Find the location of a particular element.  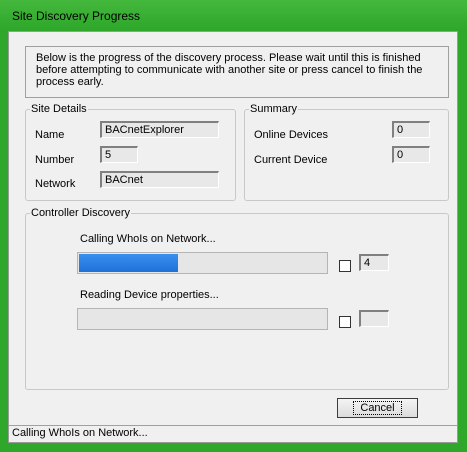

summary-legend: Summary is located at coordinates (274, 109).